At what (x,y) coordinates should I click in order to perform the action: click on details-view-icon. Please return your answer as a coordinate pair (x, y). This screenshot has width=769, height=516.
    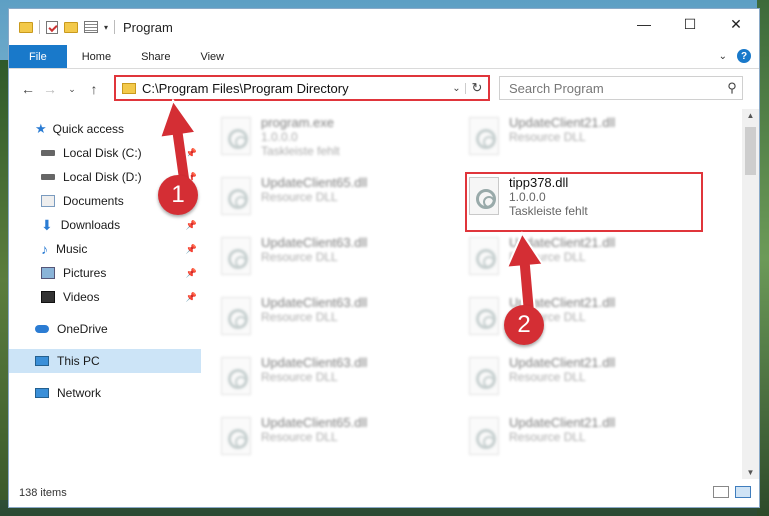
    Looking at the image, I should click on (721, 492).